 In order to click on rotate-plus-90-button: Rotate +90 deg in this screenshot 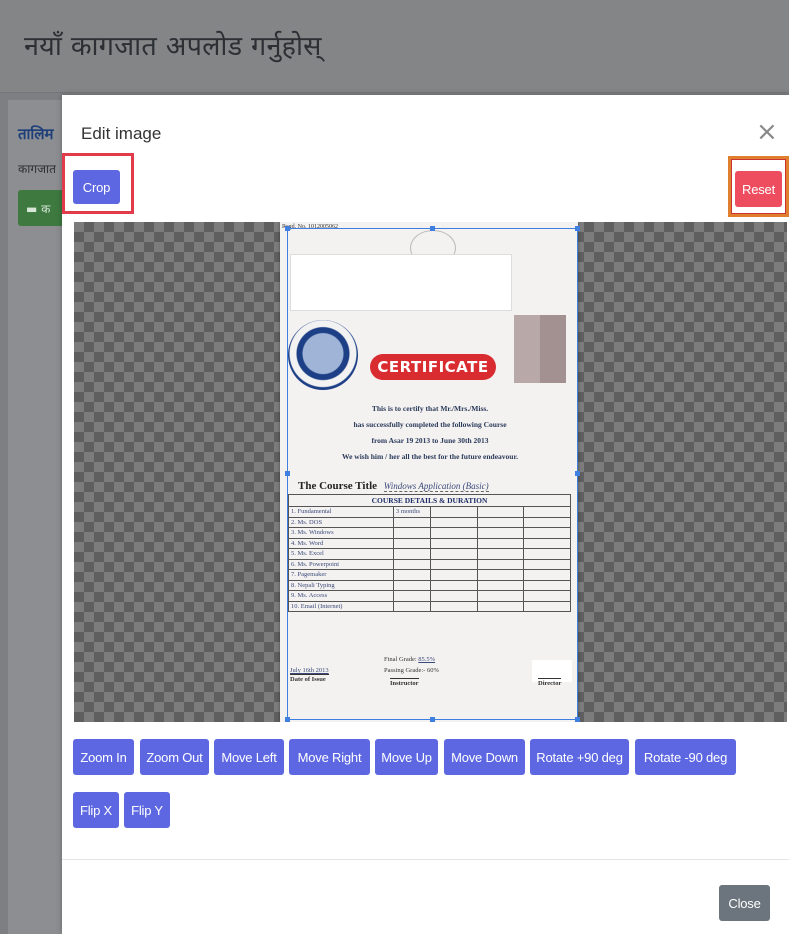, I will do `click(579, 757)`.